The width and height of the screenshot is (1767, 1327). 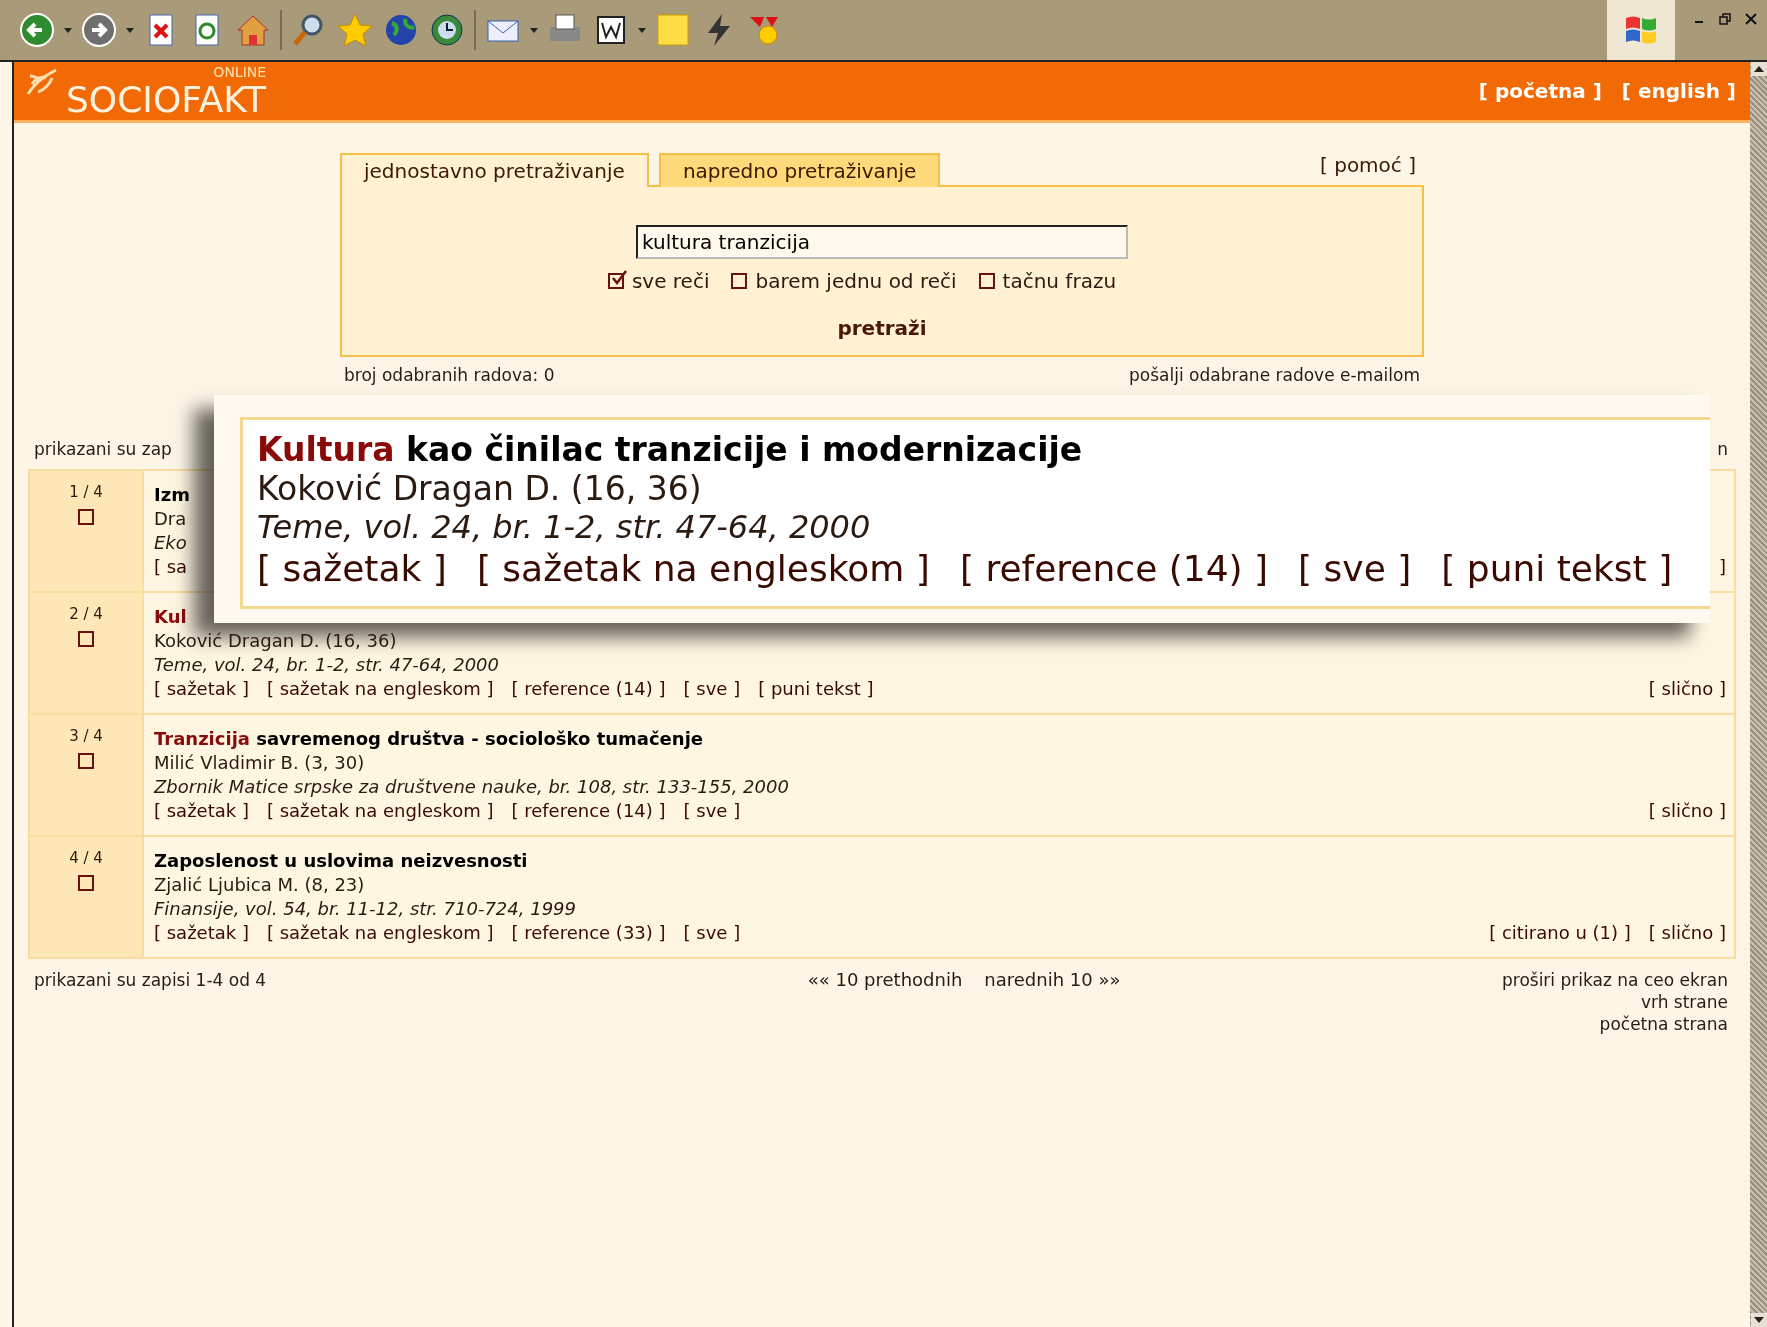 What do you see at coordinates (1560, 933) in the screenshot?
I see `result-link: [ citirano u (1) ]` at bounding box center [1560, 933].